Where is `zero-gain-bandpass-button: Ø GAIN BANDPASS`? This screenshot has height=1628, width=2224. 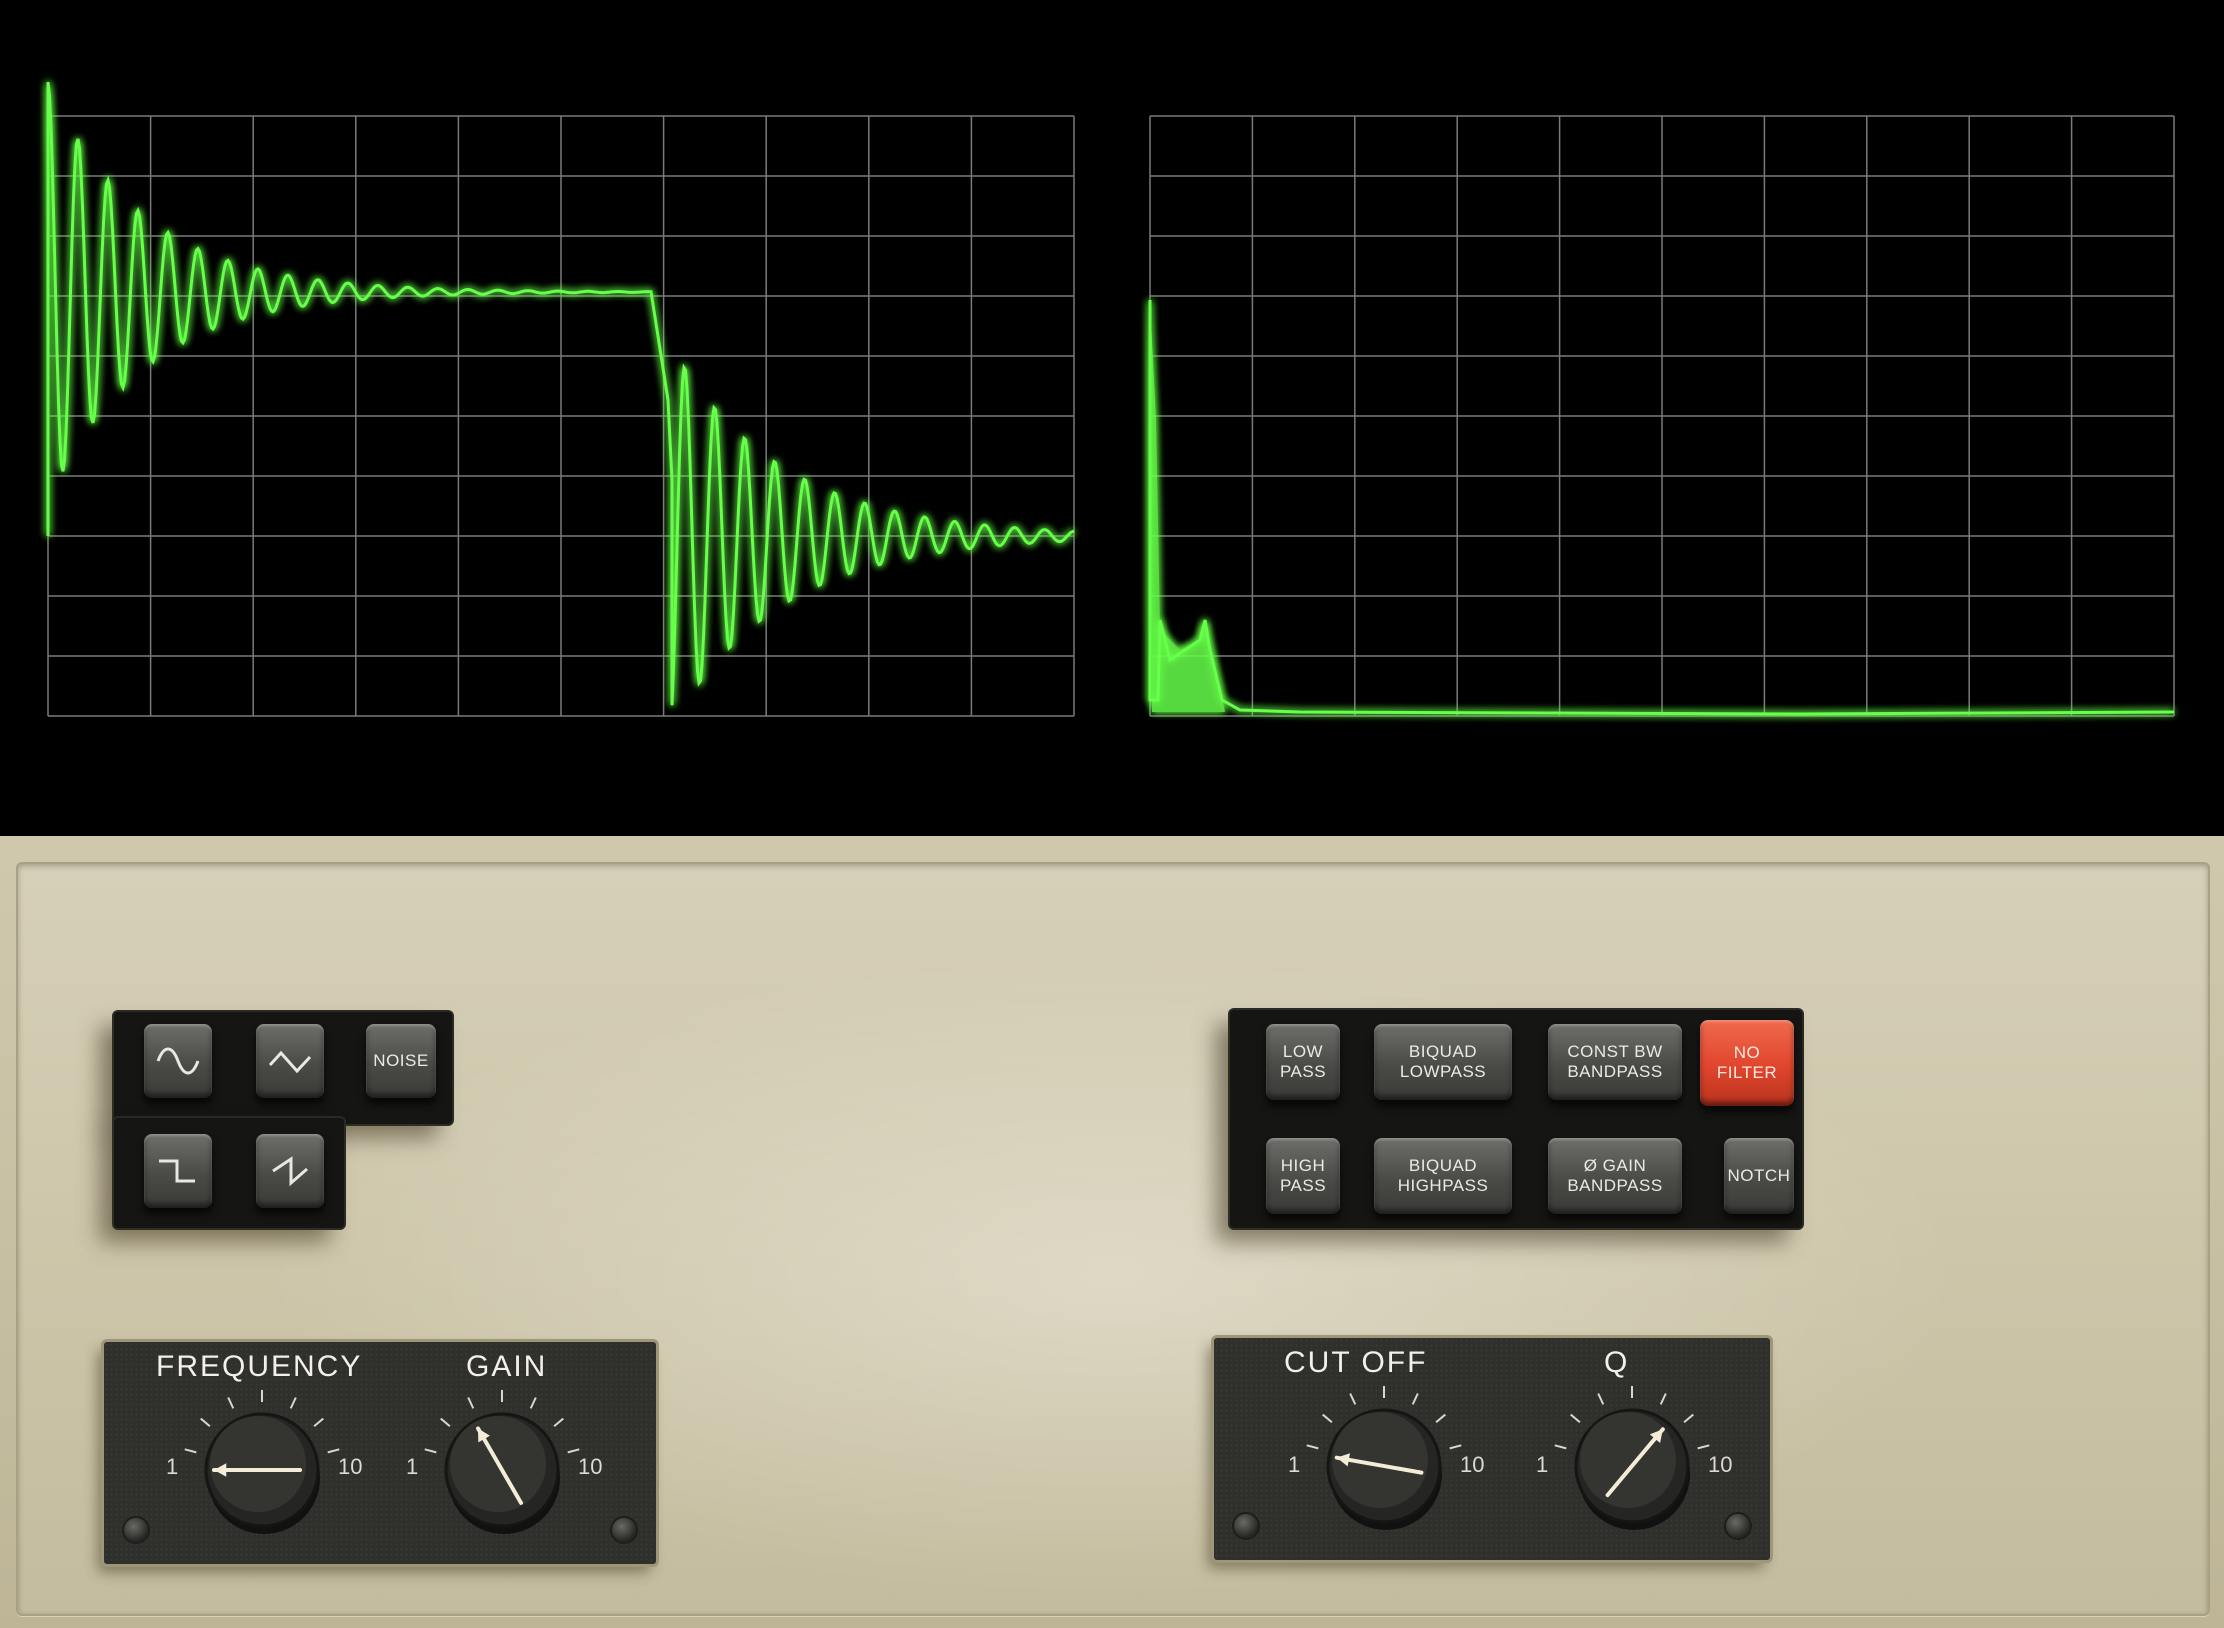
zero-gain-bandpass-button: Ø GAIN BANDPASS is located at coordinates (1615, 1176).